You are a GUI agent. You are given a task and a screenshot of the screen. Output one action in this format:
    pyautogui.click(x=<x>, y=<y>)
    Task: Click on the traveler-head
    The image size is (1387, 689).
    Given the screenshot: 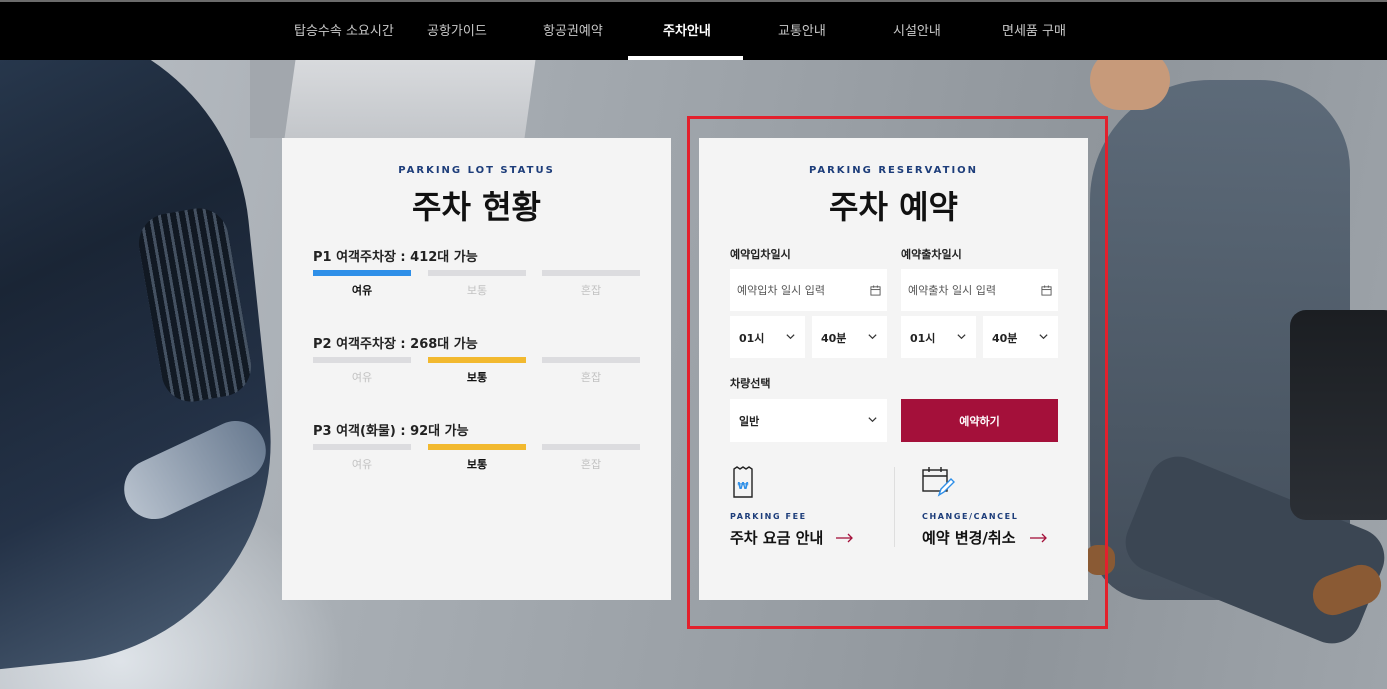 What is the action you would take?
    pyautogui.click(x=1130, y=85)
    